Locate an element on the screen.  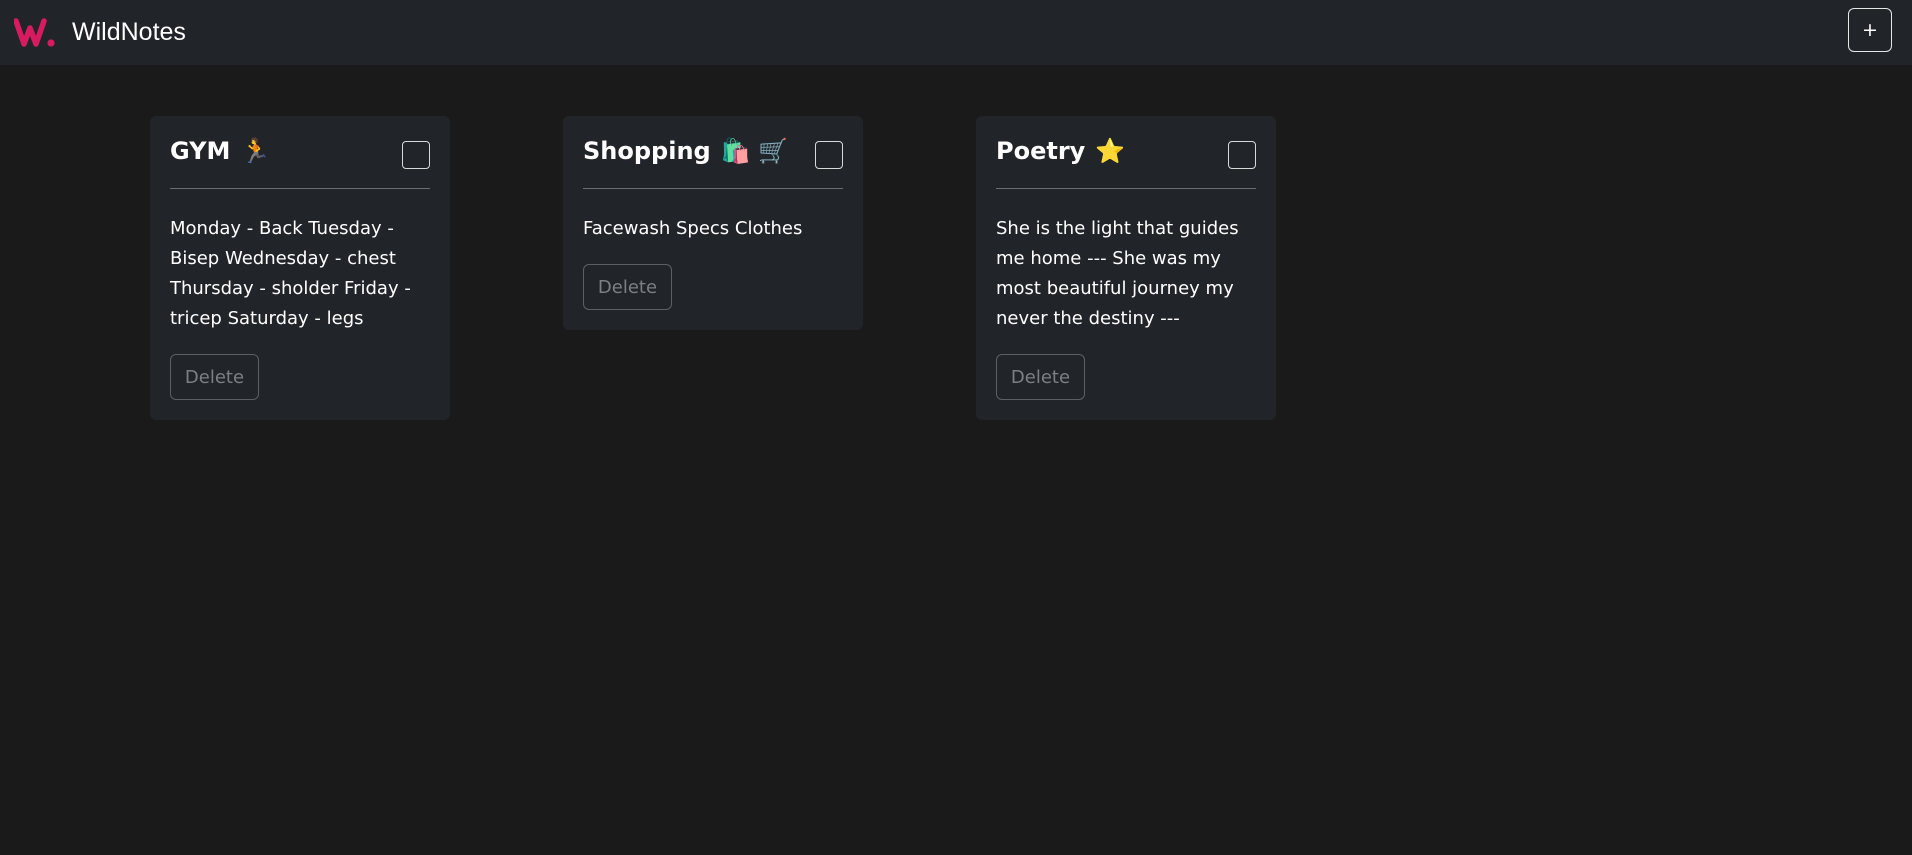
running-person-icon: 🏃 is located at coordinates (255, 151).